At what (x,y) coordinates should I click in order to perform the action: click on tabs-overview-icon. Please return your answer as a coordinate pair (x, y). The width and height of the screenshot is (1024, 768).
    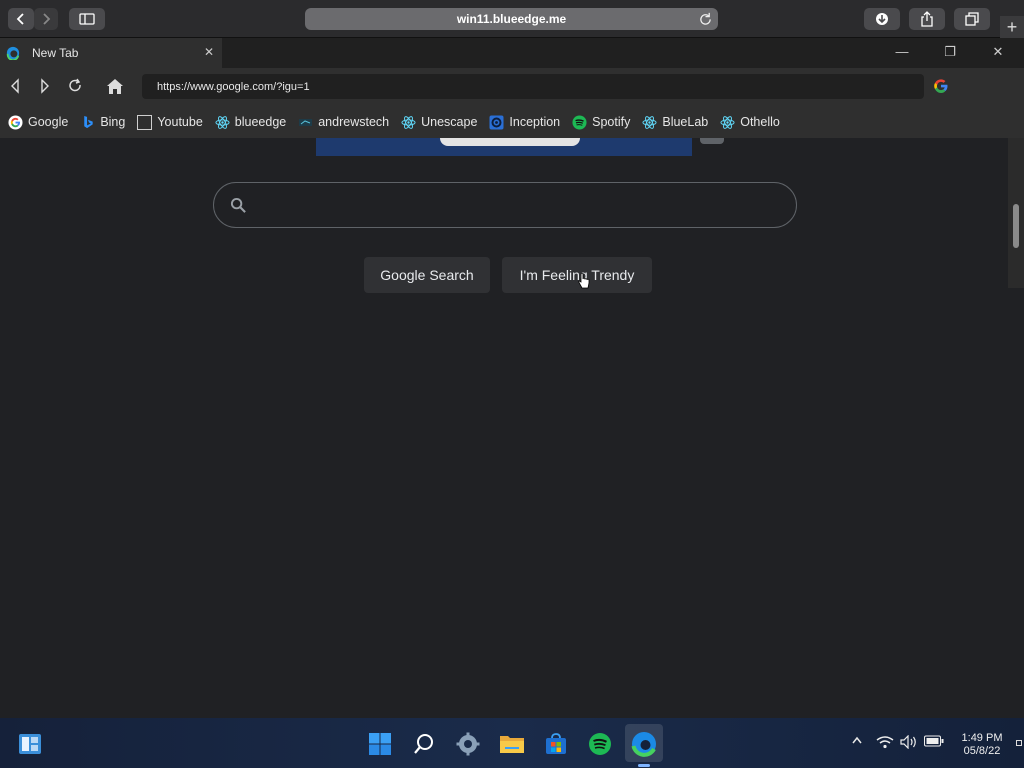
    Looking at the image, I should click on (972, 19).